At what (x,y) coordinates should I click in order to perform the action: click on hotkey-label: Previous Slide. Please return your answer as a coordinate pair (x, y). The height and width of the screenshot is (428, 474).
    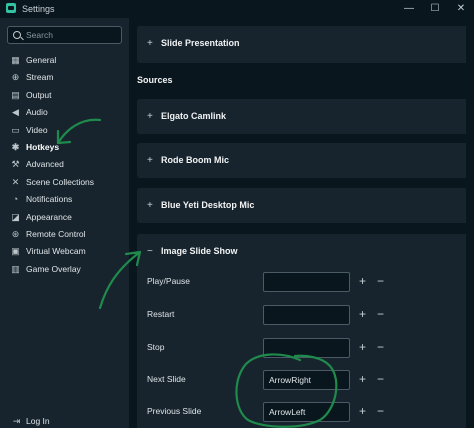
    Looking at the image, I should click on (174, 411).